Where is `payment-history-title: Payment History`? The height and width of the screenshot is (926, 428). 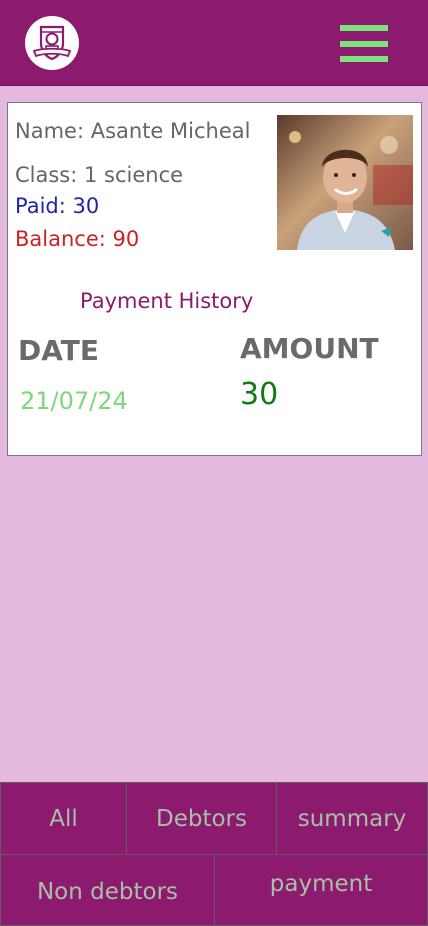
payment-history-title: Payment History is located at coordinates (167, 301).